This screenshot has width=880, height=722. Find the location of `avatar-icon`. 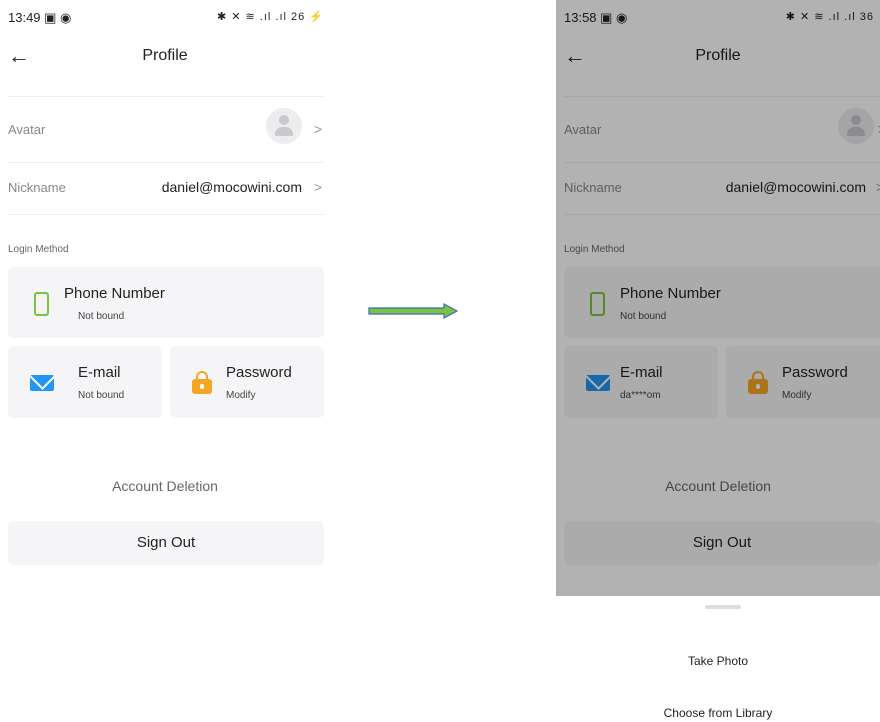

avatar-icon is located at coordinates (284, 126).